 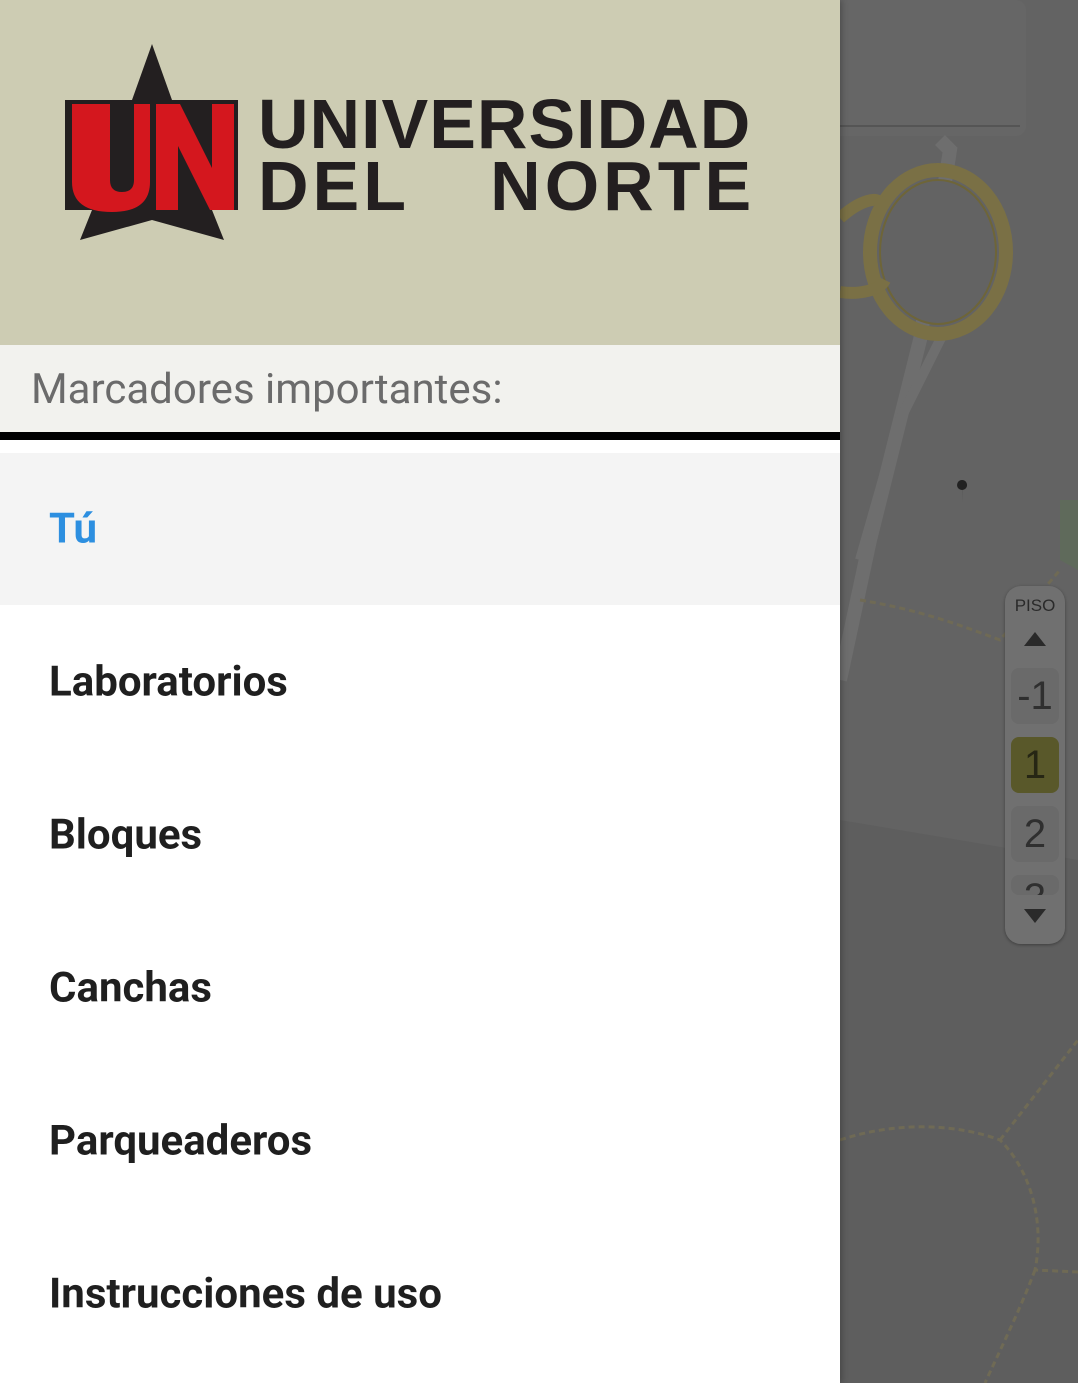 What do you see at coordinates (420, 682) in the screenshot?
I see `menu-item-laboratorios: Laboratorios` at bounding box center [420, 682].